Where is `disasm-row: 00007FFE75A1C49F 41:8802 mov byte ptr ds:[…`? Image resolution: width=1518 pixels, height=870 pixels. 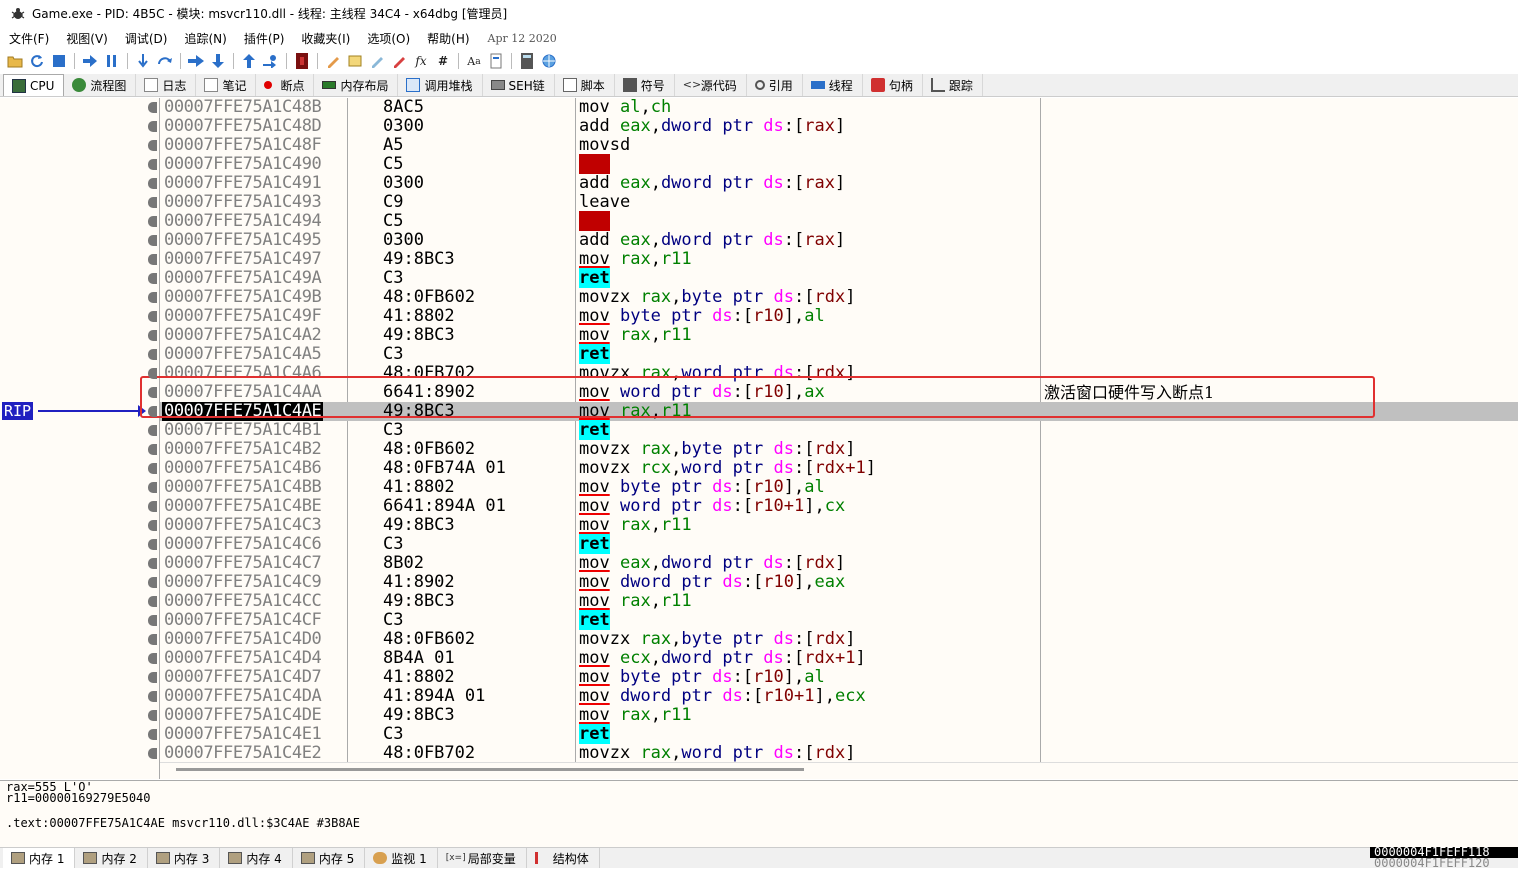 disasm-row: 00007FFE75A1C49F 41:8802 mov byte ptr ds:[… is located at coordinates (839, 316).